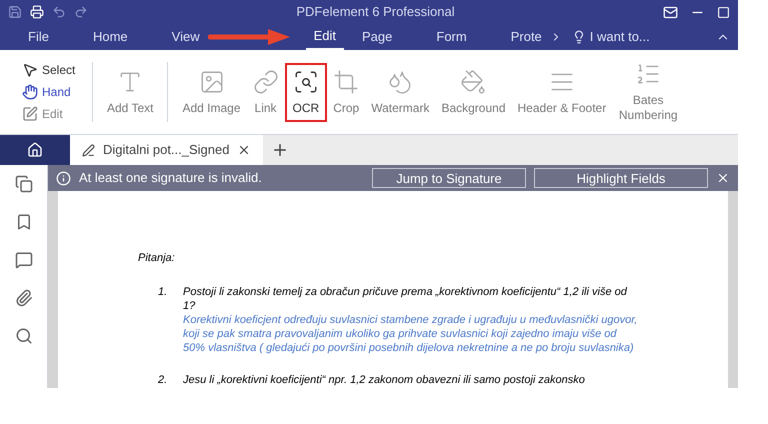 The image size is (768, 424). I want to click on mode-button: Edit, so click(53, 114).